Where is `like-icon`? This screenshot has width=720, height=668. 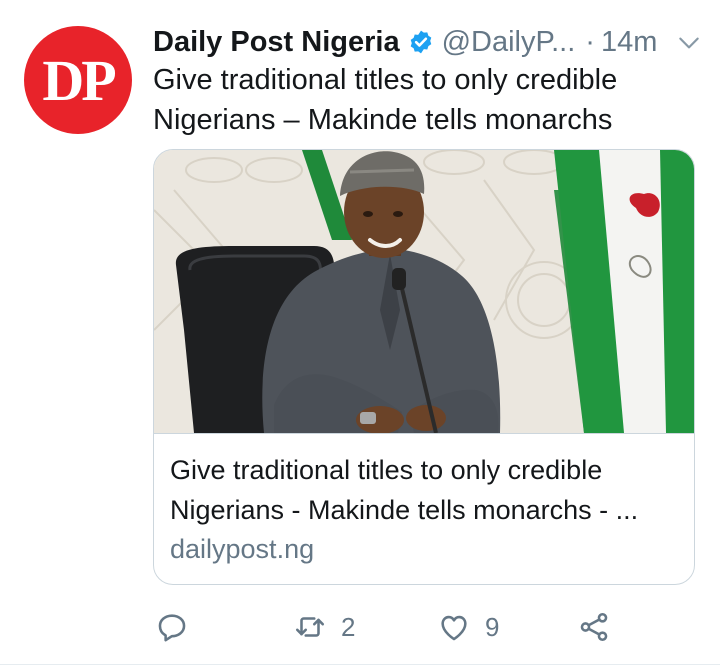 like-icon is located at coordinates (454, 628).